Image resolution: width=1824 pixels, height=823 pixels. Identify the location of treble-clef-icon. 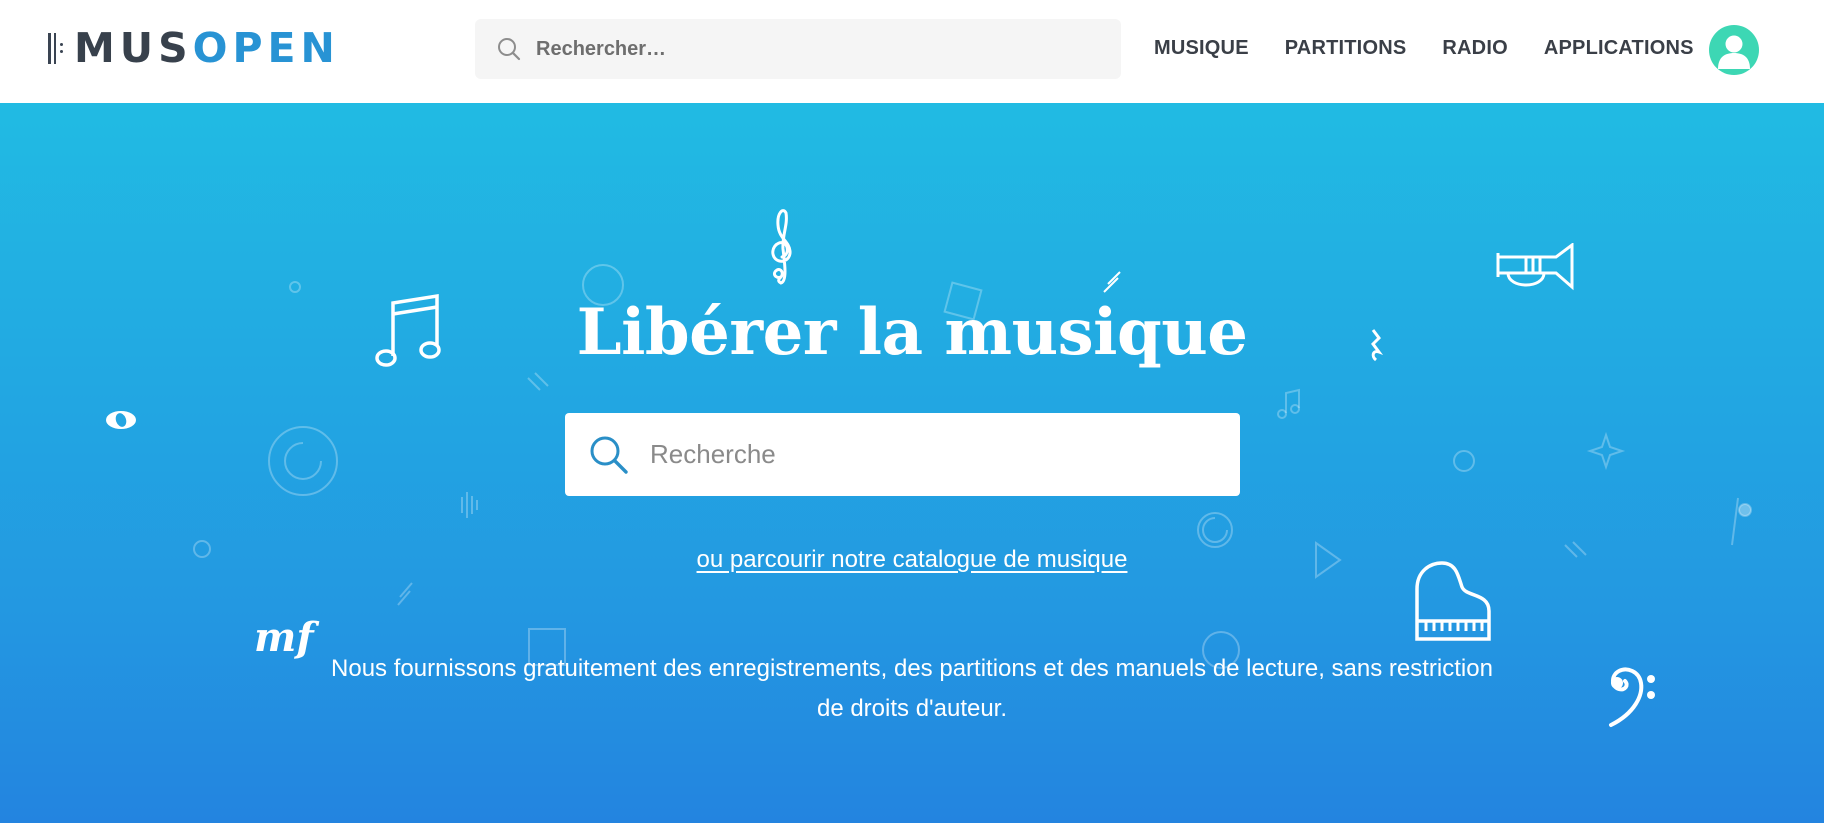
(781, 247).